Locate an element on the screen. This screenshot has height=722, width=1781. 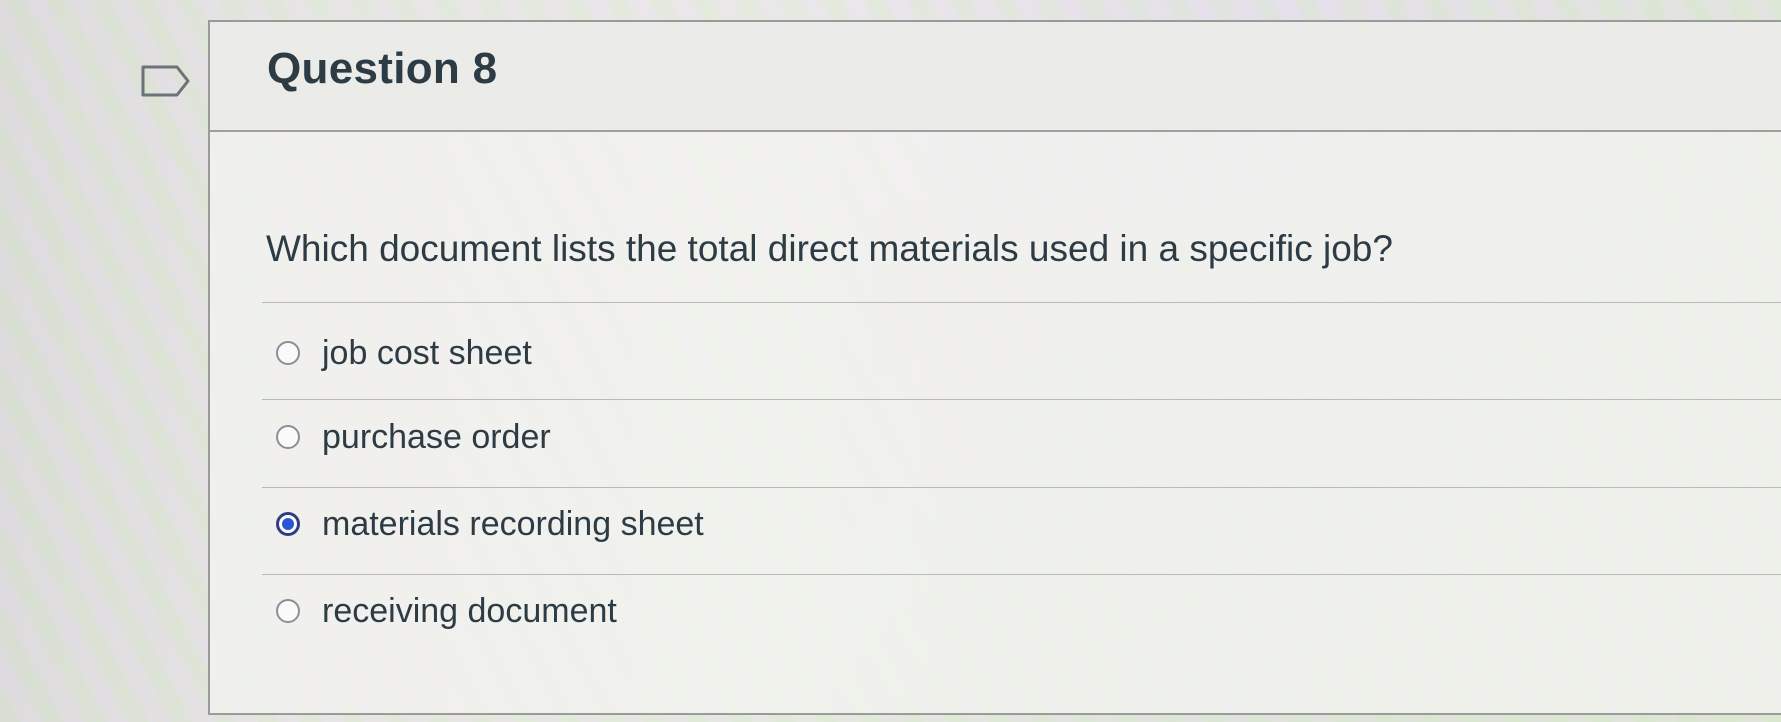
answer-option-1: job cost sheet is located at coordinates (1021, 353).